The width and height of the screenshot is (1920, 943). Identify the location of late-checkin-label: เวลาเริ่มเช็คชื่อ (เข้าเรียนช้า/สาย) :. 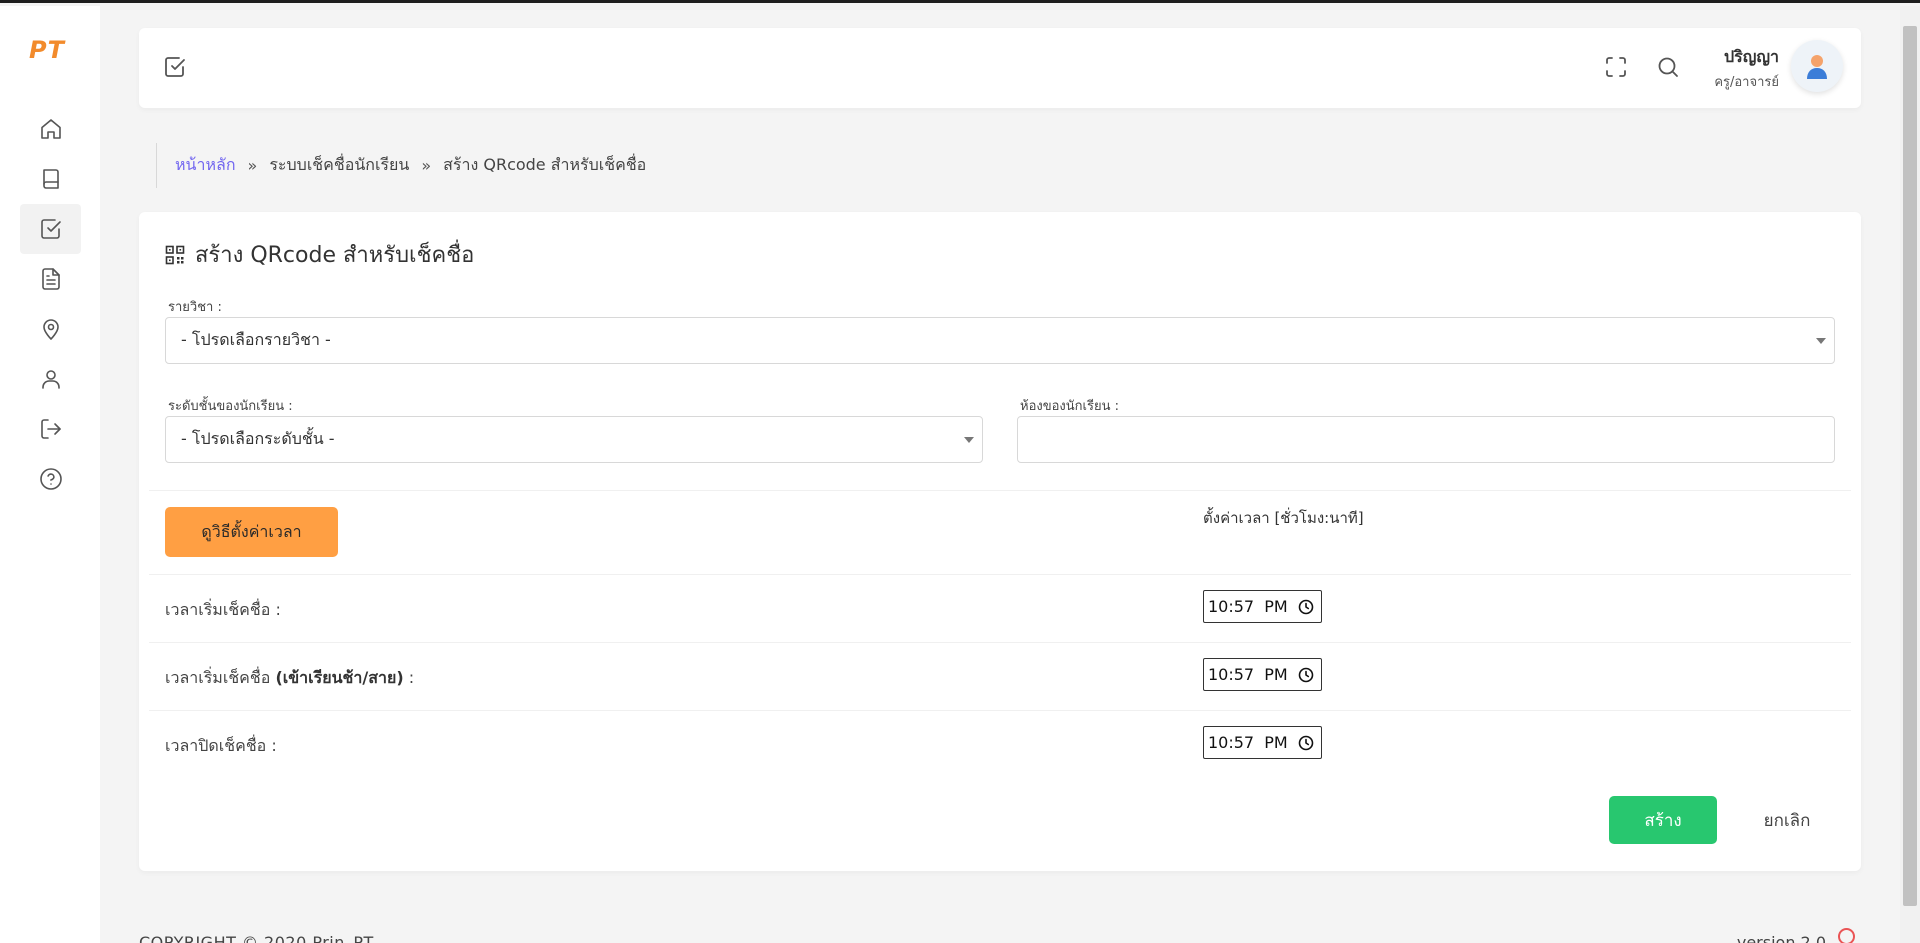
(290, 677).